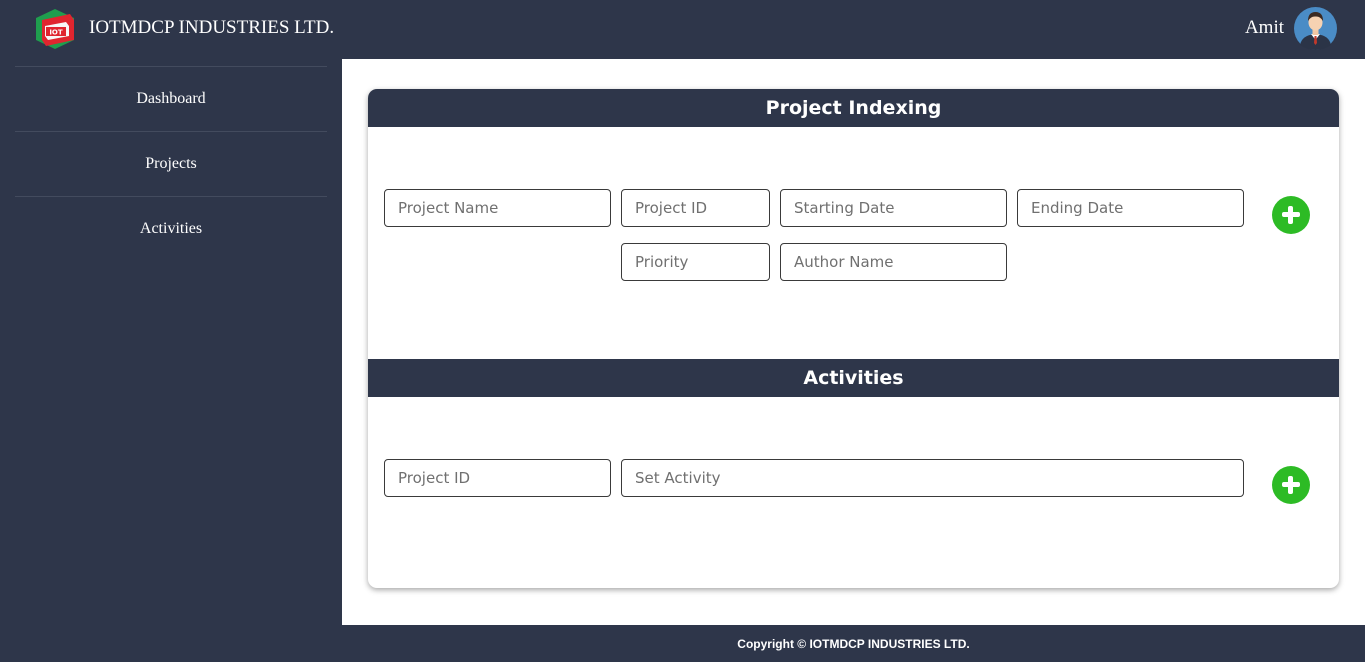  I want to click on ending-date-input, so click(1130, 208).